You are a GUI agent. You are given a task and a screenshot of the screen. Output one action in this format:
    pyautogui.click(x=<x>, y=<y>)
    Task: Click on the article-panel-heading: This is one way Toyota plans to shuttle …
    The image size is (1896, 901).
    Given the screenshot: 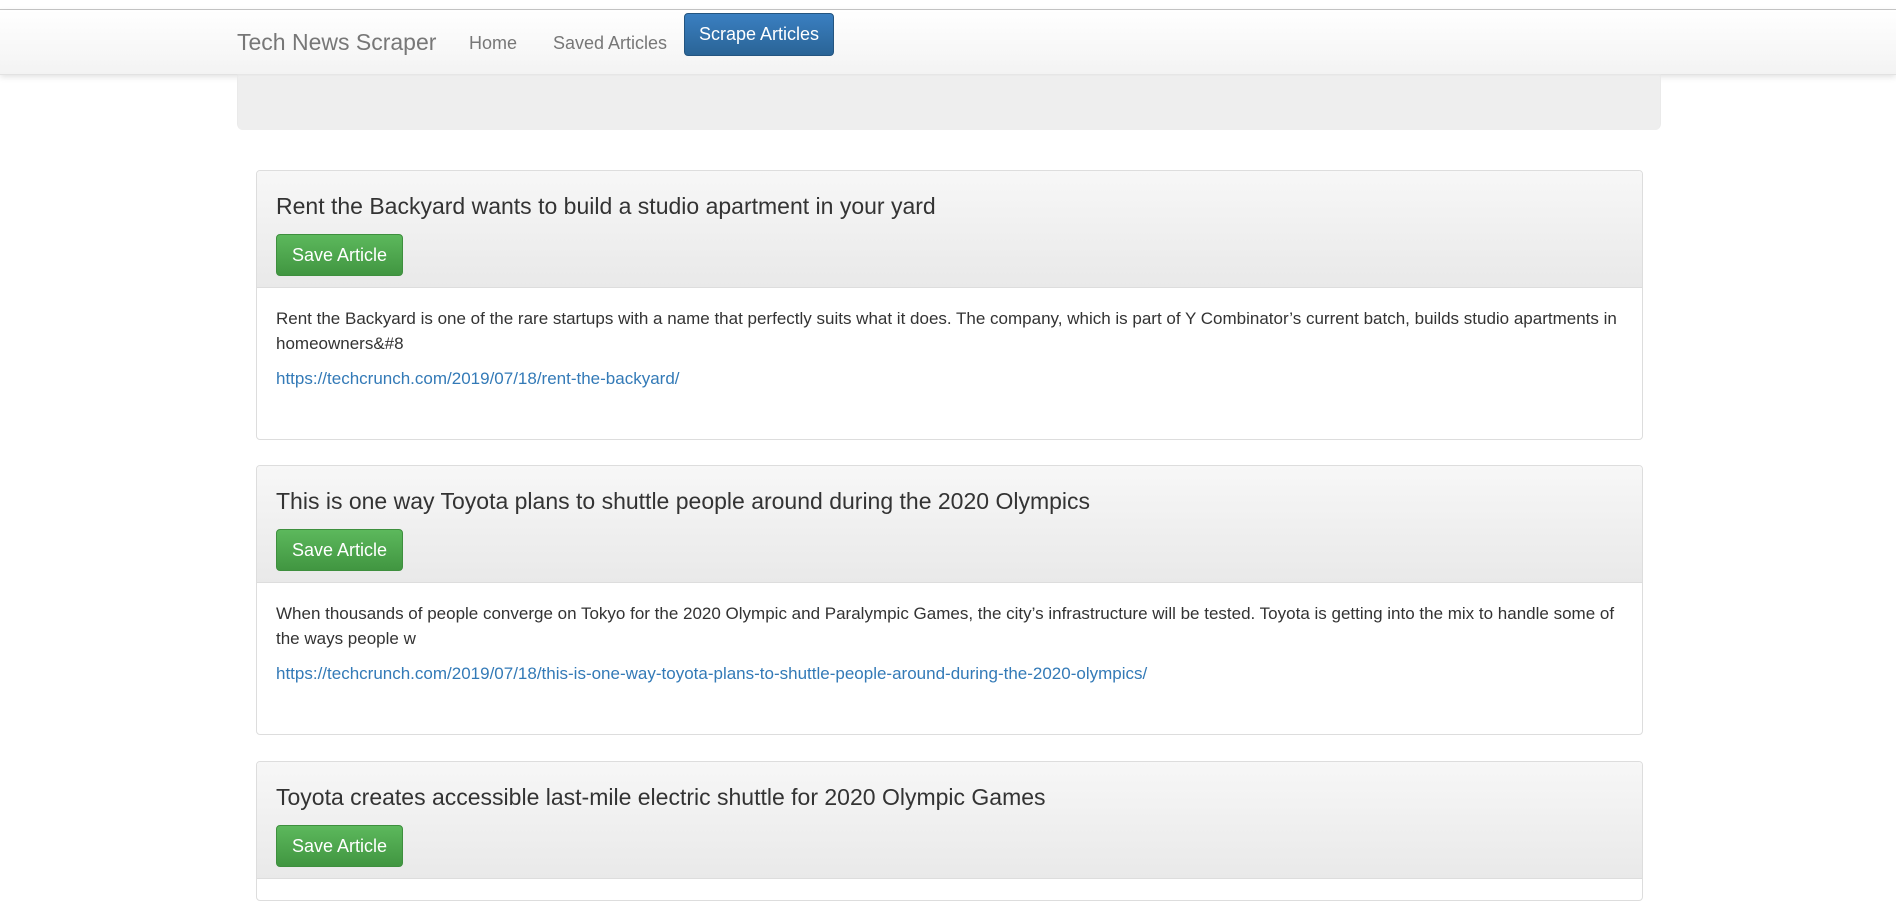 What is the action you would take?
    pyautogui.click(x=949, y=524)
    